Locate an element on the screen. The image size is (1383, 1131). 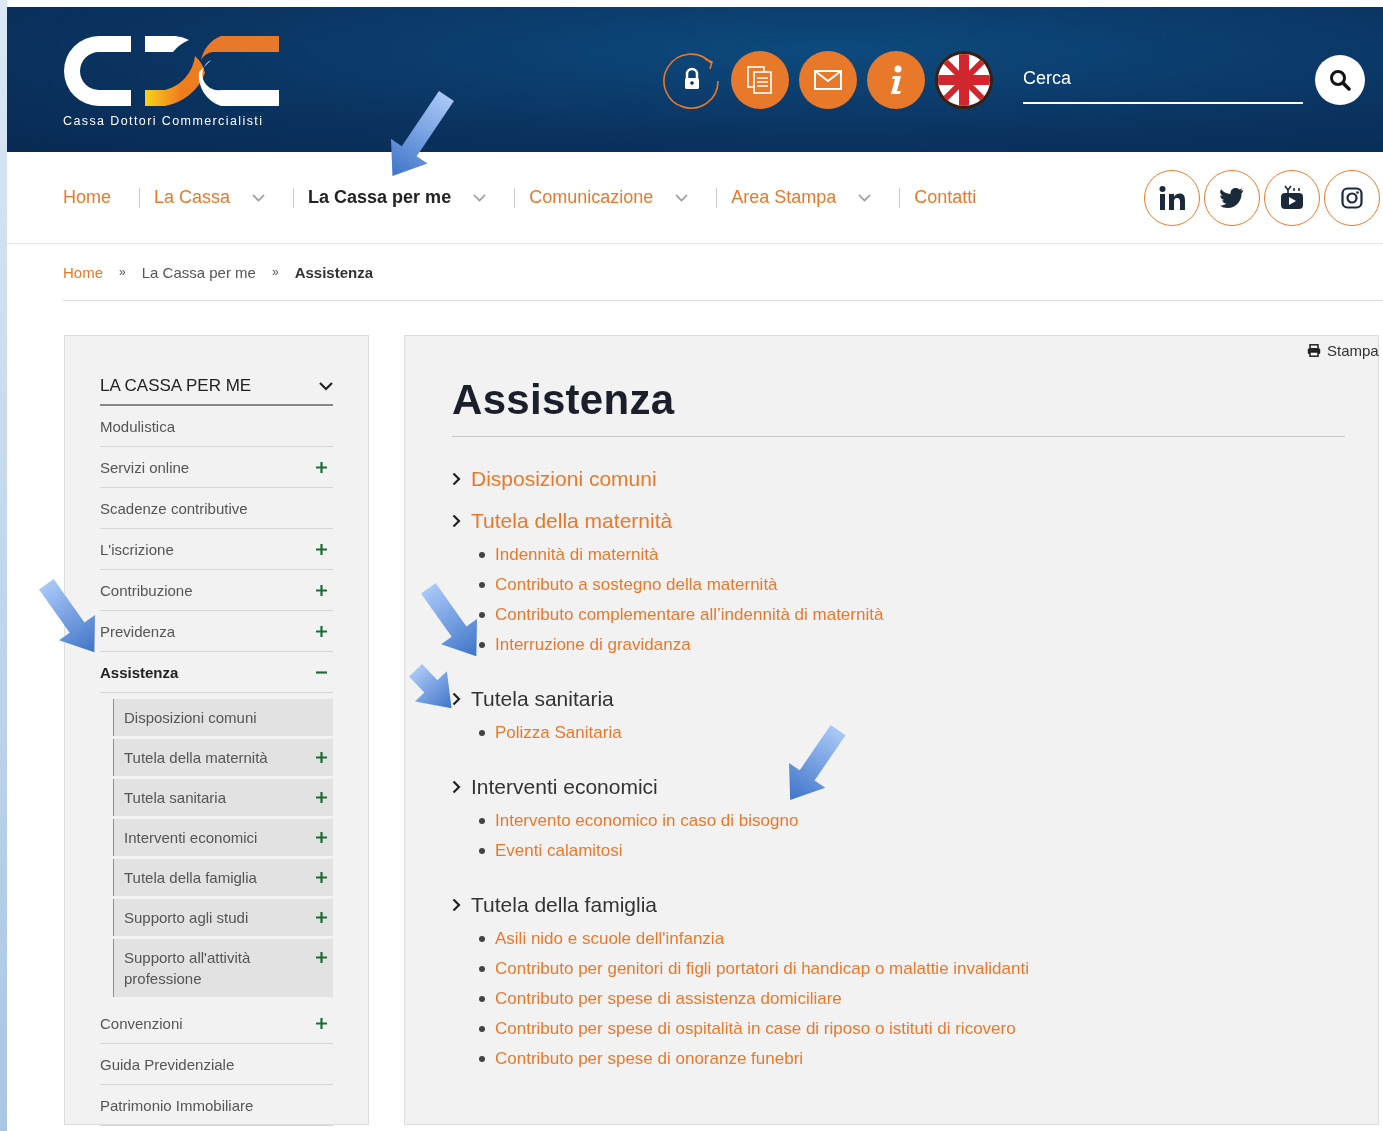
logo-subtitle: Cassa Dottori Commercialisti is located at coordinates (164, 120).